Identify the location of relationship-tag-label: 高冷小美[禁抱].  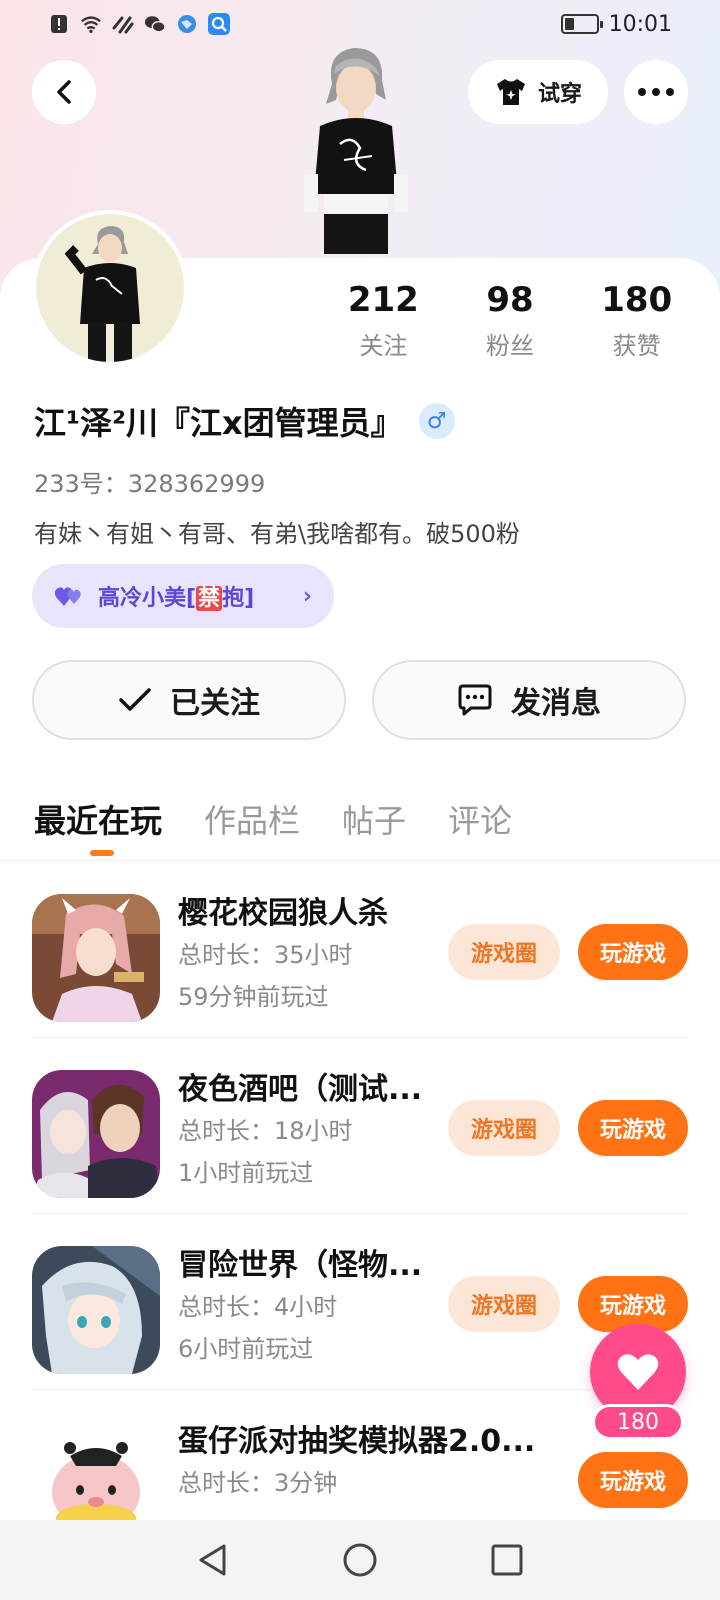
(176, 598).